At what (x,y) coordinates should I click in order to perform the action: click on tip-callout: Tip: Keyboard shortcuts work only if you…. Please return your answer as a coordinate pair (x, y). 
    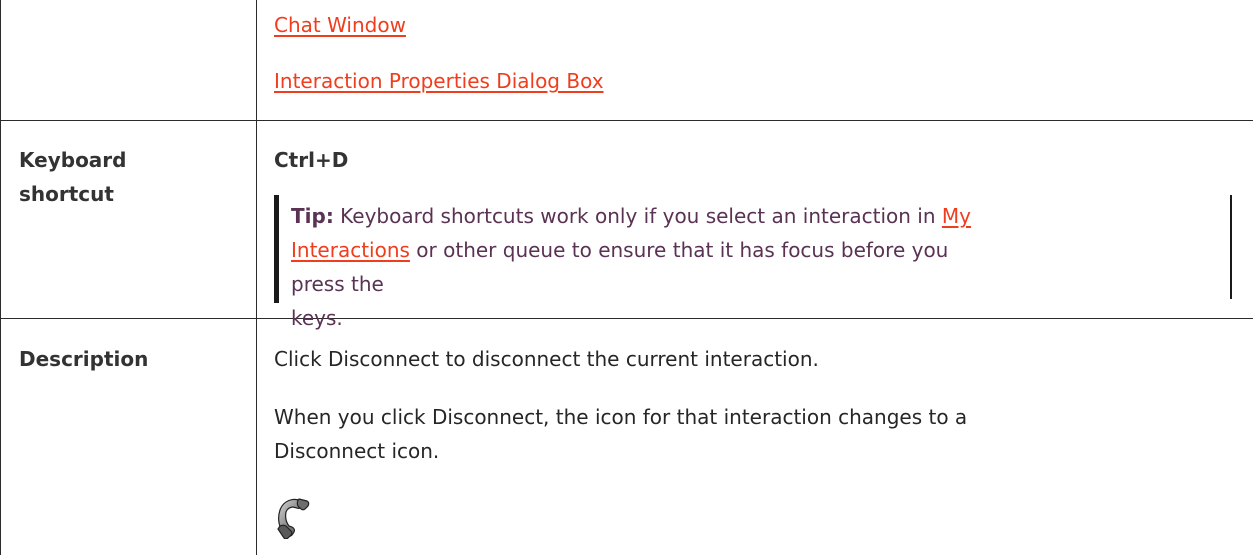
    Looking at the image, I should click on (641, 267).